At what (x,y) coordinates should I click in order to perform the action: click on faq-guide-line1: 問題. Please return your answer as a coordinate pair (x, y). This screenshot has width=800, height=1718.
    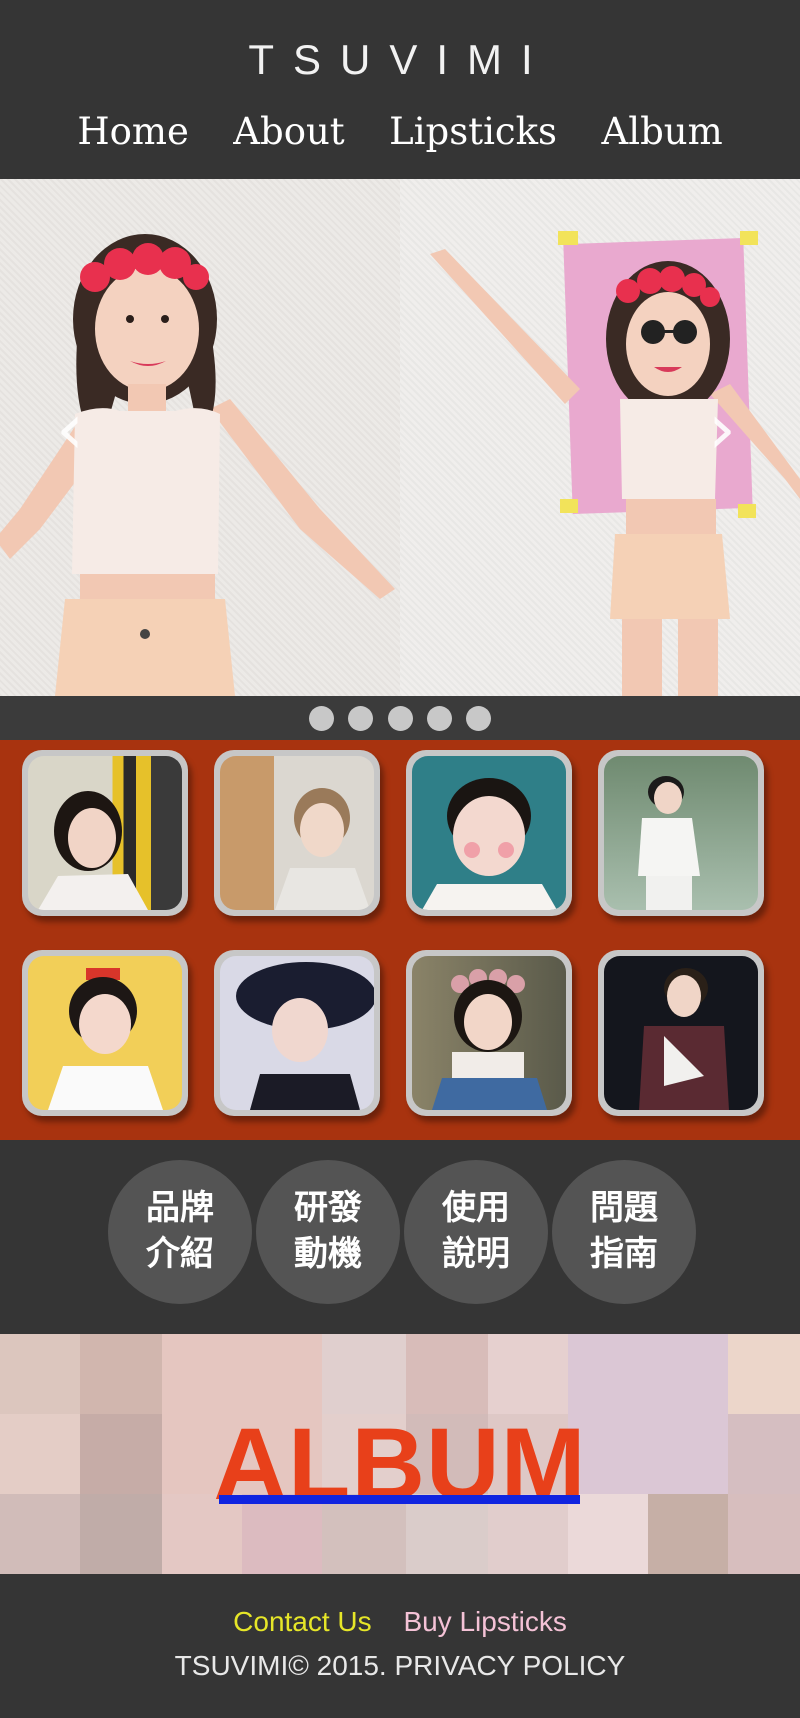
    Looking at the image, I should click on (624, 1208).